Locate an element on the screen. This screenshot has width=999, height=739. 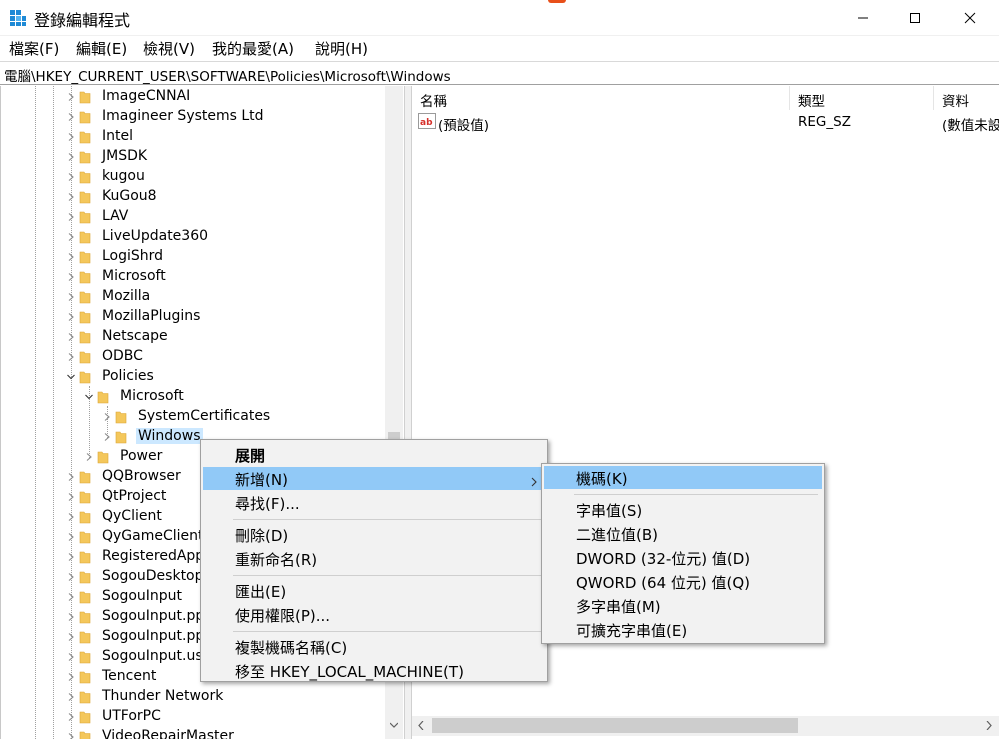
tree-item: Netscape is located at coordinates (193, 337).